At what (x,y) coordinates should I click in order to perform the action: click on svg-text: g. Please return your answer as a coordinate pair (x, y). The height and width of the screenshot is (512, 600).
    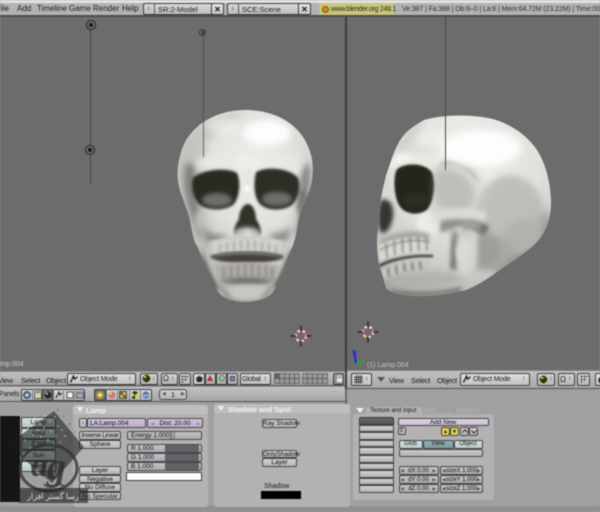
    Looking at the image, I should click on (56, 467).